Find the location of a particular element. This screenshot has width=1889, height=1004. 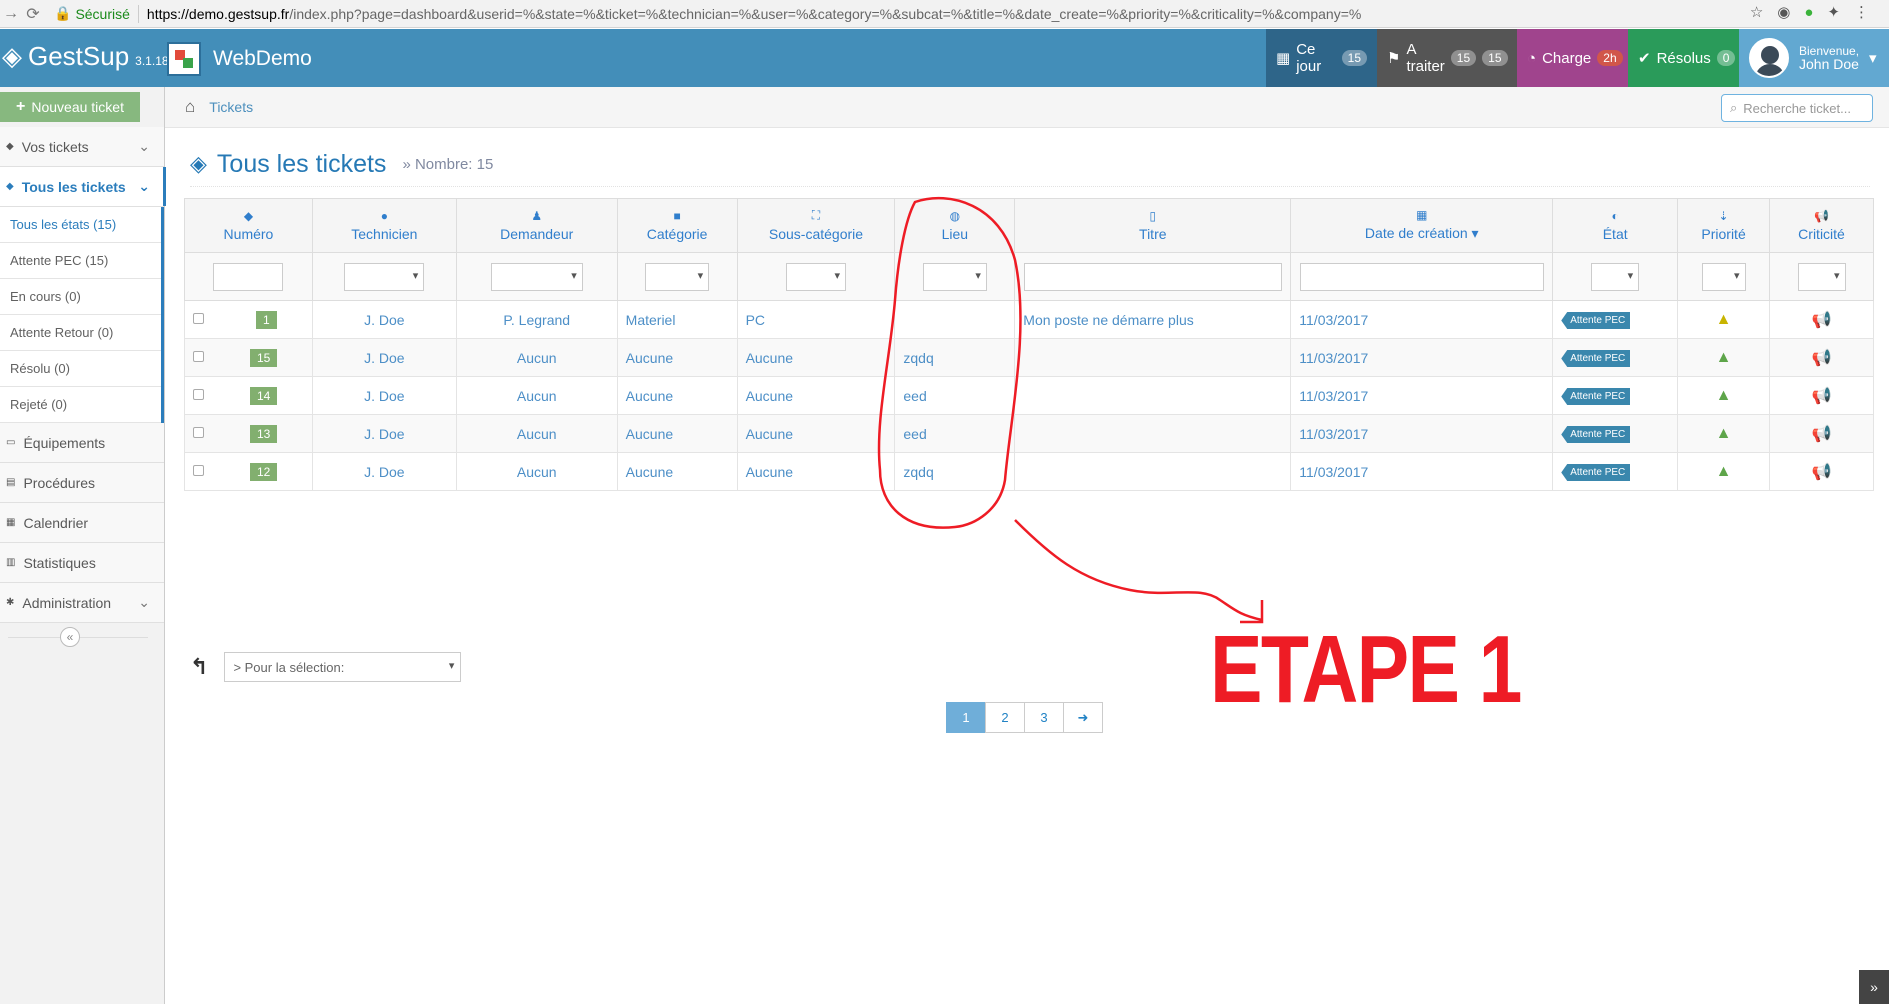

todo-button: ⚑ A traiter 15 15 is located at coordinates (1447, 58).